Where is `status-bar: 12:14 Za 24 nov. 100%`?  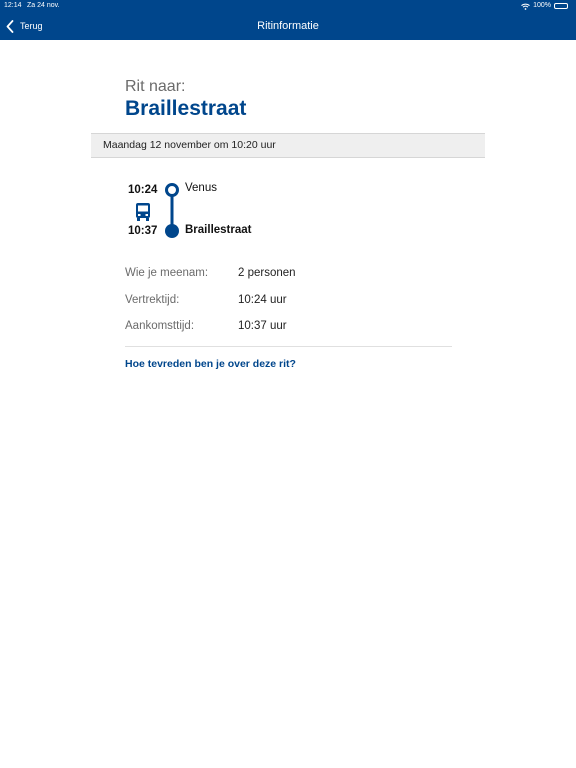 status-bar: 12:14 Za 24 nov. 100% is located at coordinates (288, 6).